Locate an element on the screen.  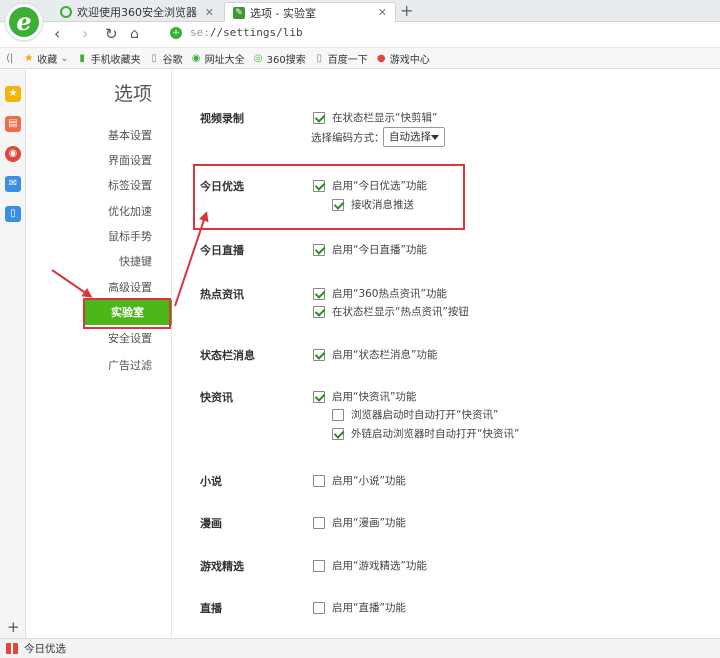
caret-down-icon is located at coordinates (435, 137).